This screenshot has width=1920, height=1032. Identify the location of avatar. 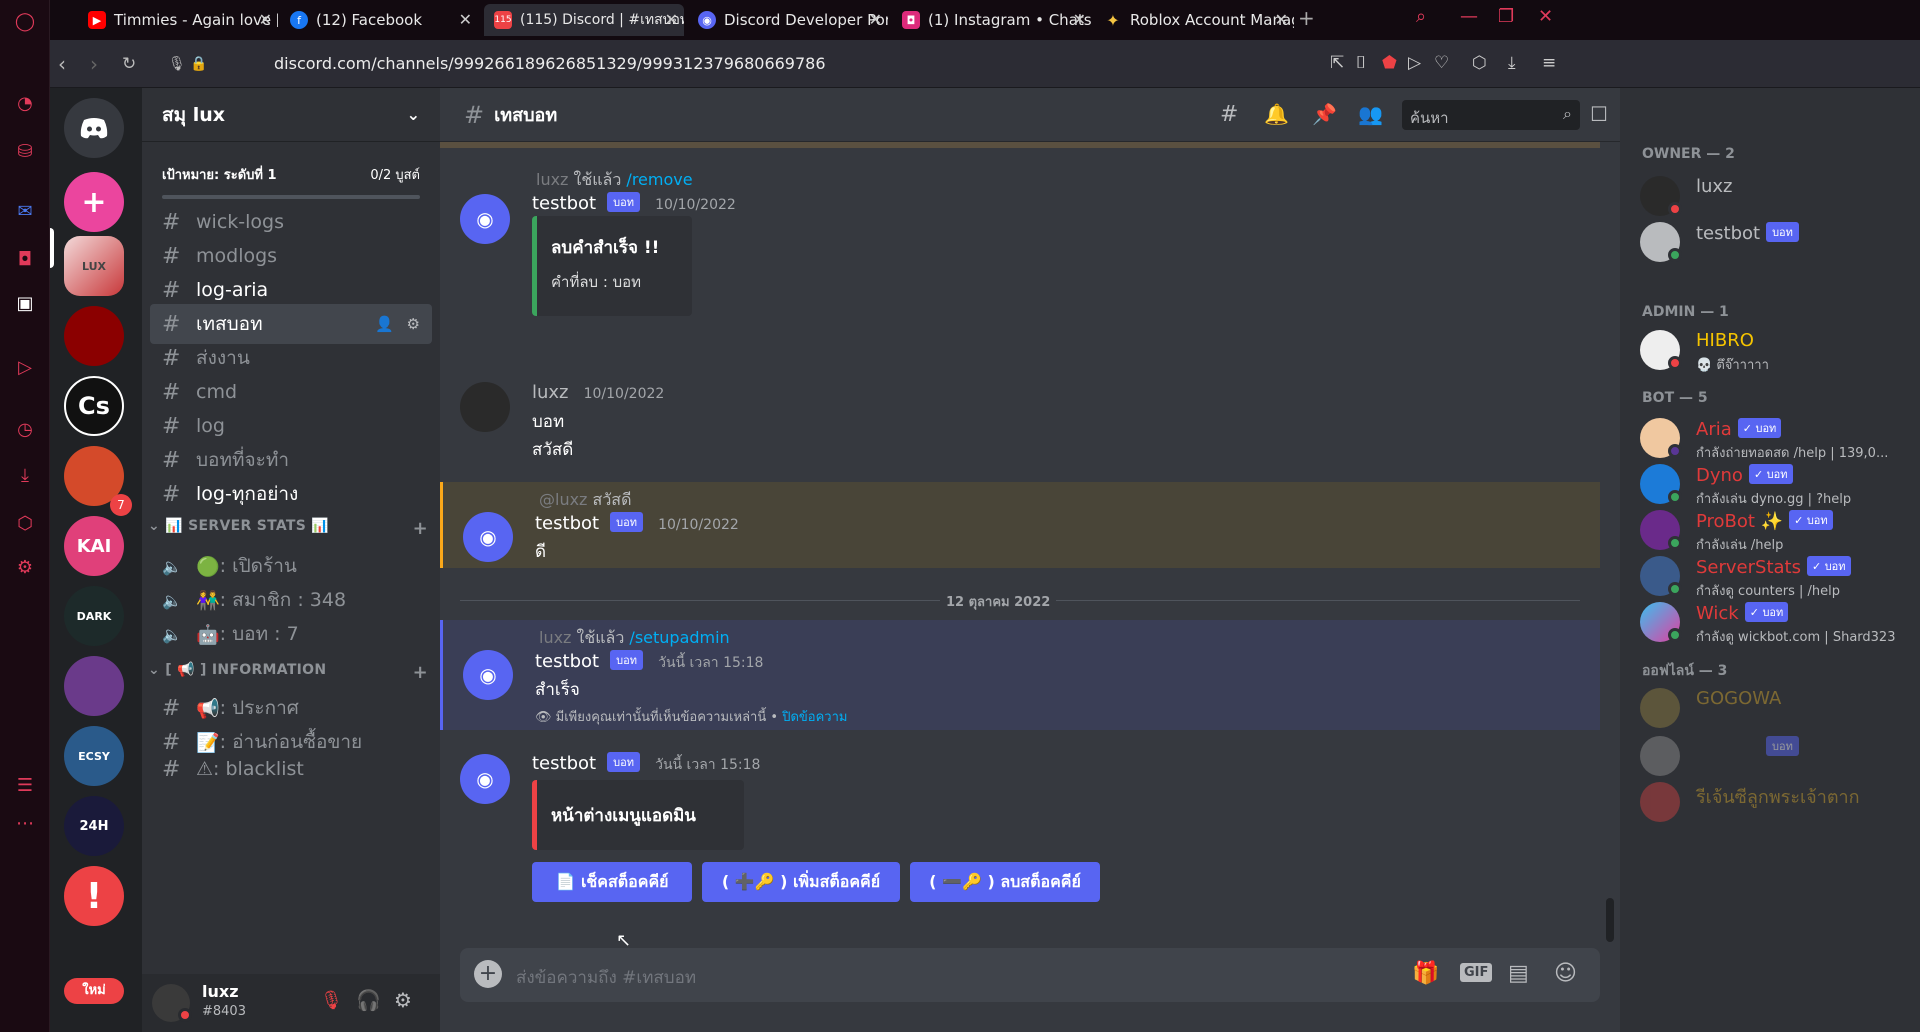
(485, 407).